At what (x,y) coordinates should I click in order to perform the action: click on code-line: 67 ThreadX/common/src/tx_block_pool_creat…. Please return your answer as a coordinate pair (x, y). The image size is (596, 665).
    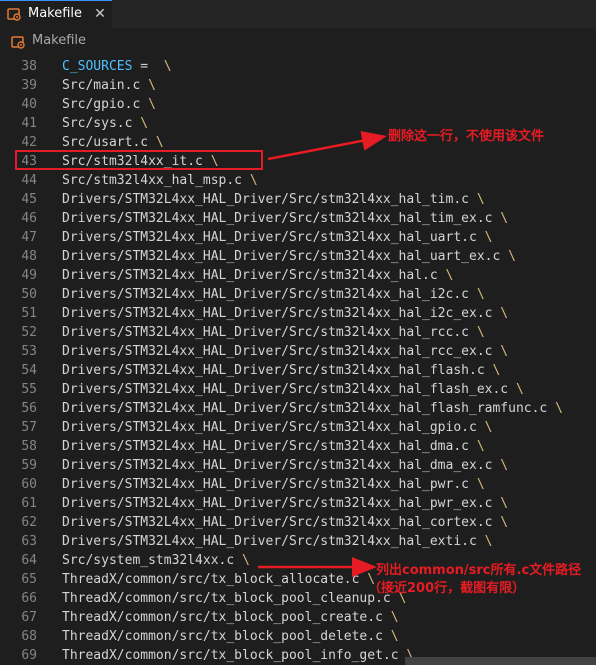
    Looking at the image, I should click on (298, 617).